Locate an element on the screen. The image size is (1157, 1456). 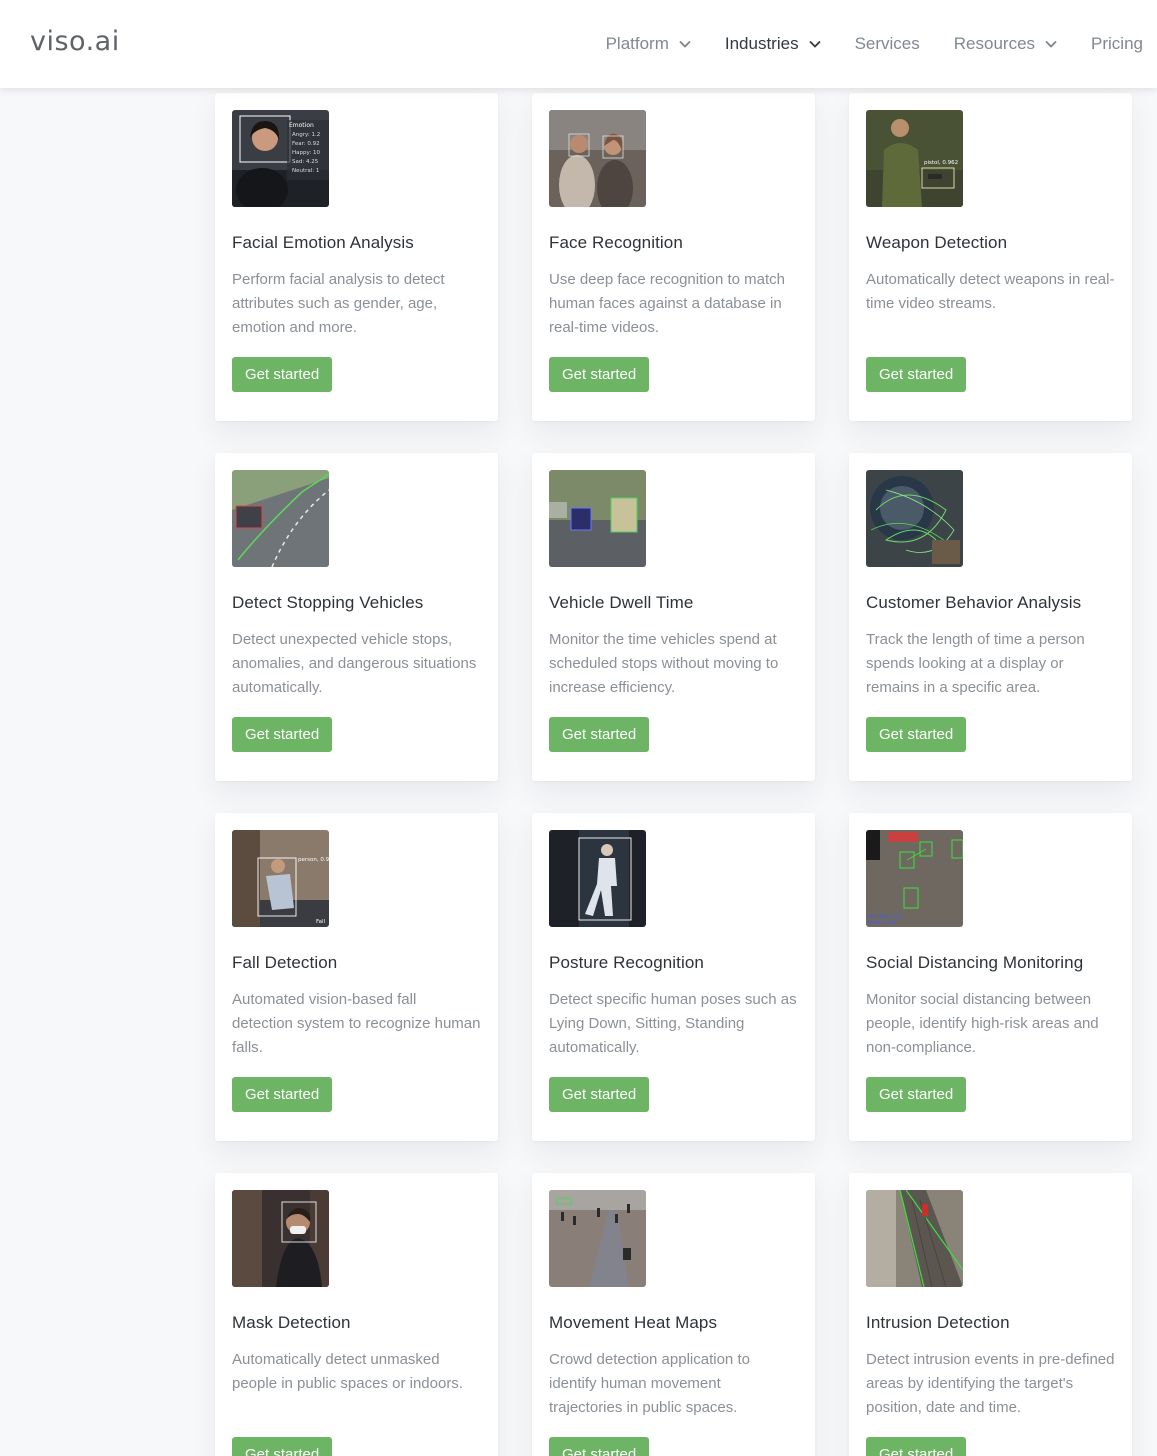
nav-item-industries: Industries is located at coordinates (773, 44).